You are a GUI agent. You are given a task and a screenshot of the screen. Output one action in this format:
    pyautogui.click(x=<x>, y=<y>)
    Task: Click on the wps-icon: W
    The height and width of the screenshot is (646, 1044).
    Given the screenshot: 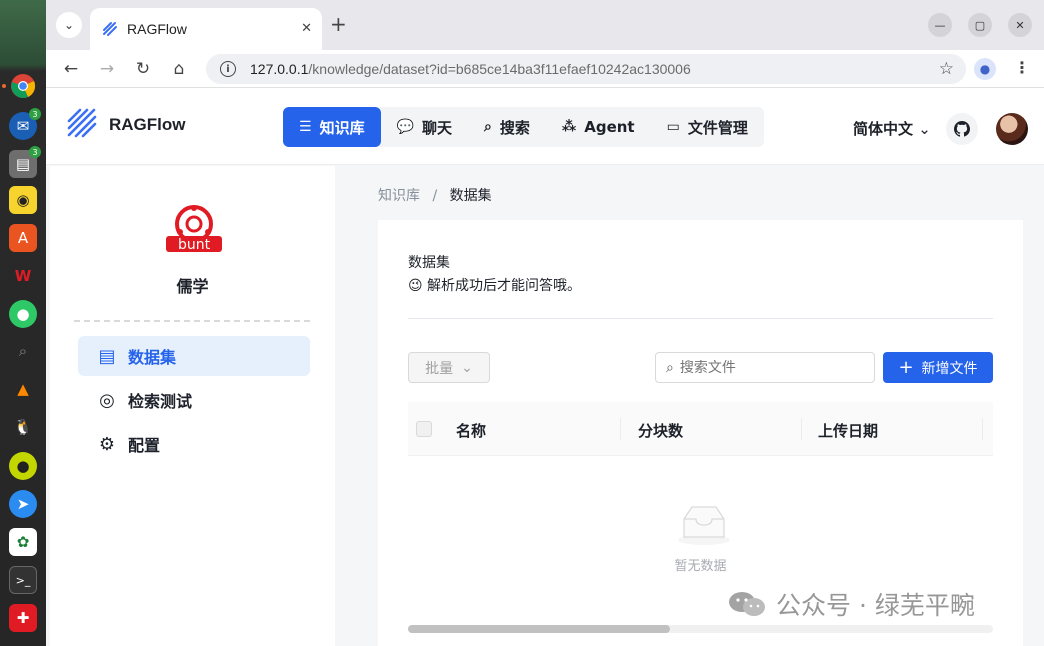 What is the action you would take?
    pyautogui.click(x=23, y=276)
    